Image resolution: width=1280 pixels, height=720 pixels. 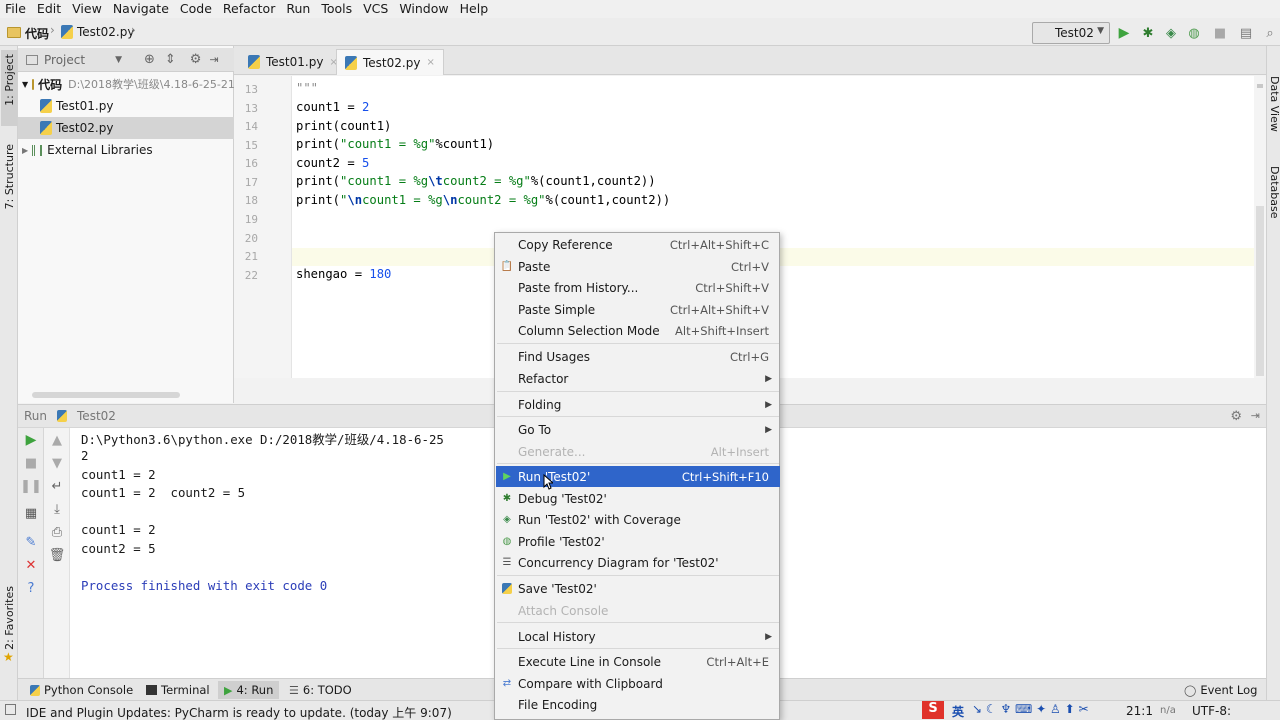 What do you see at coordinates (57, 555) in the screenshot?
I see `trash-icon: 🗑` at bounding box center [57, 555].